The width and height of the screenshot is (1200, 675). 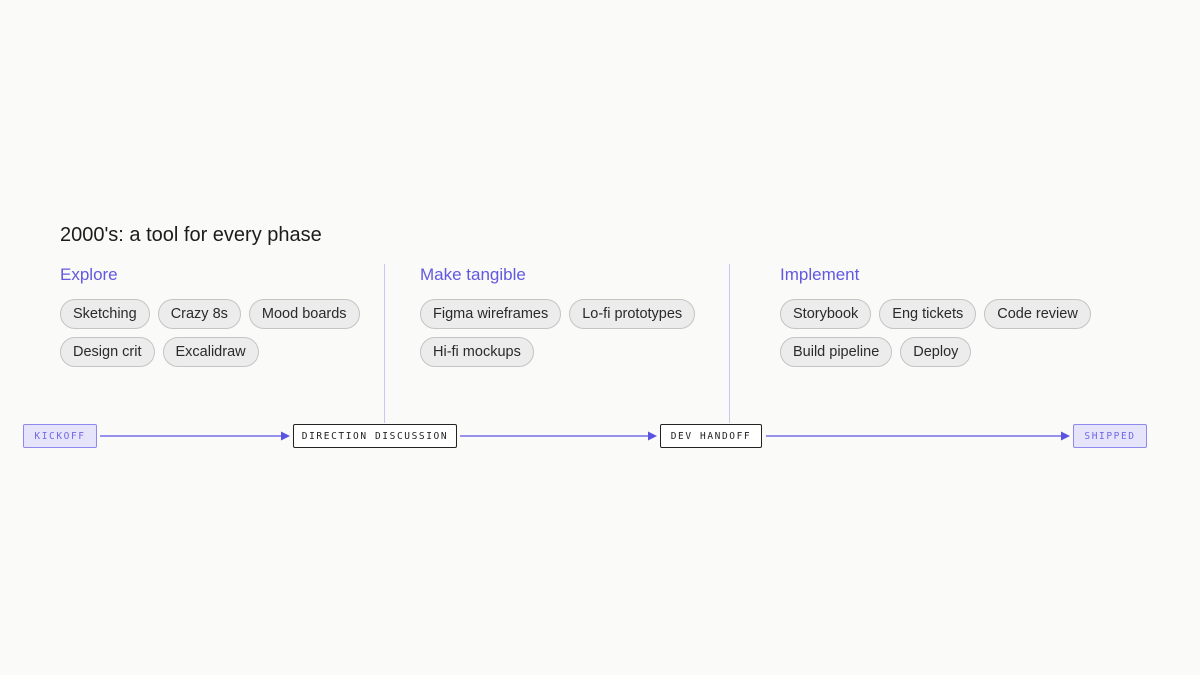 I want to click on milestone-shipped: SHIPPED, so click(x=1110, y=436).